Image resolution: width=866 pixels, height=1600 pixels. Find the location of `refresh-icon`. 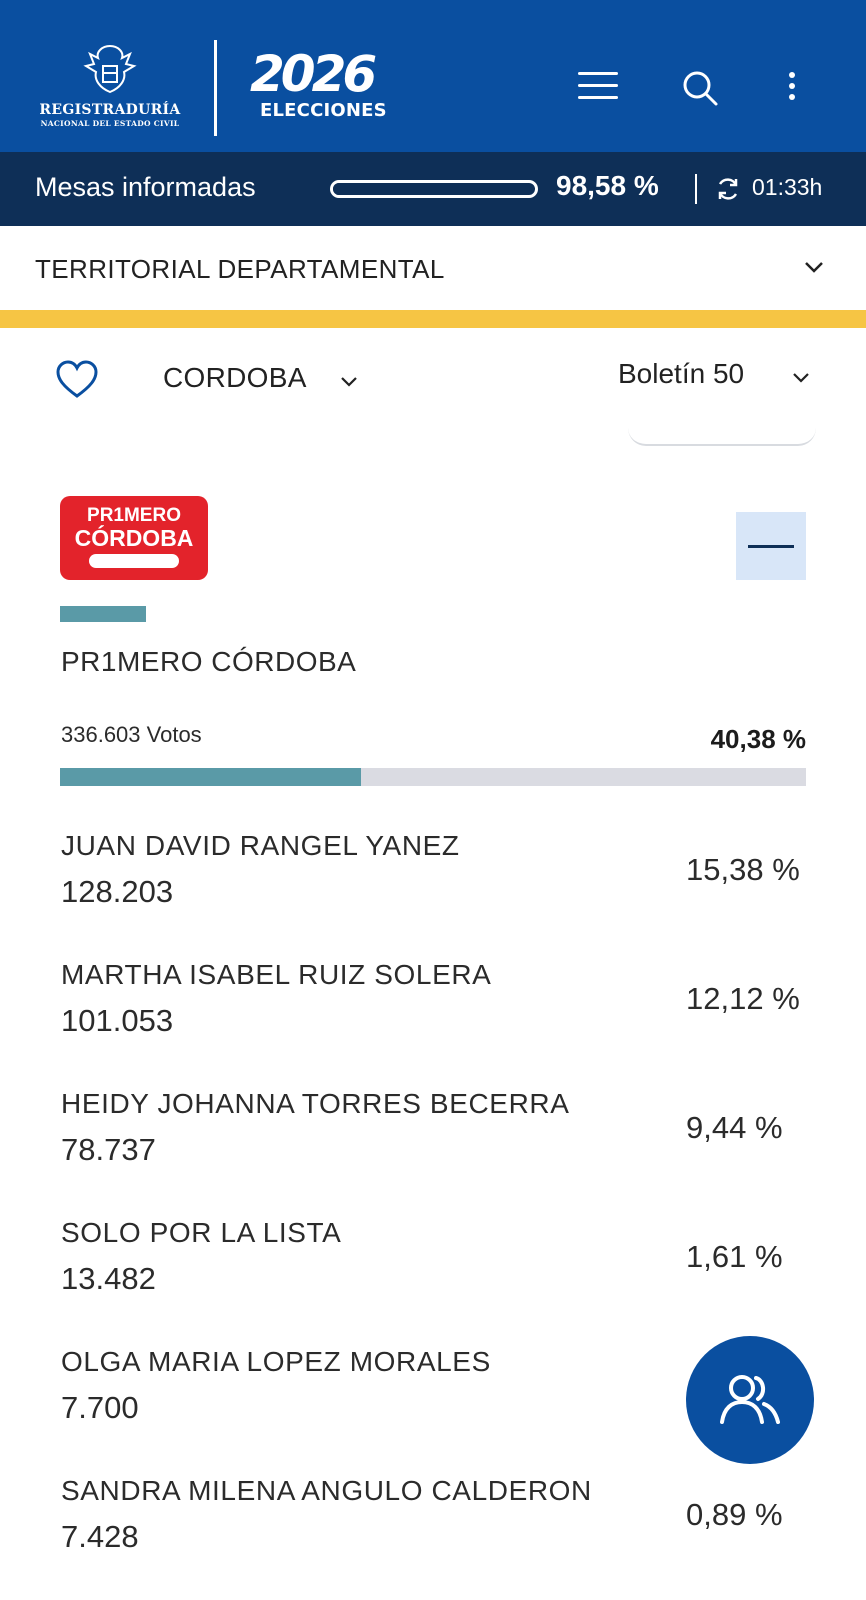

refresh-icon is located at coordinates (728, 189).